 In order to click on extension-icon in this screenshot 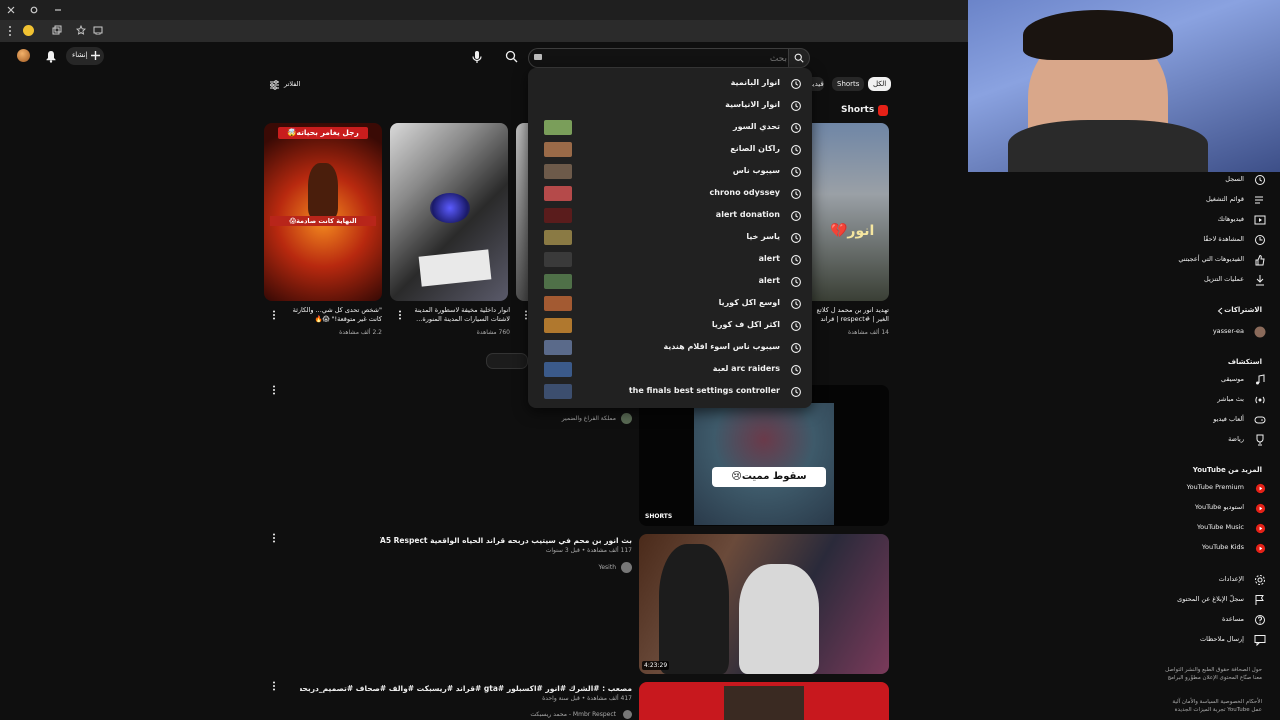, I will do `click(28, 30)`.